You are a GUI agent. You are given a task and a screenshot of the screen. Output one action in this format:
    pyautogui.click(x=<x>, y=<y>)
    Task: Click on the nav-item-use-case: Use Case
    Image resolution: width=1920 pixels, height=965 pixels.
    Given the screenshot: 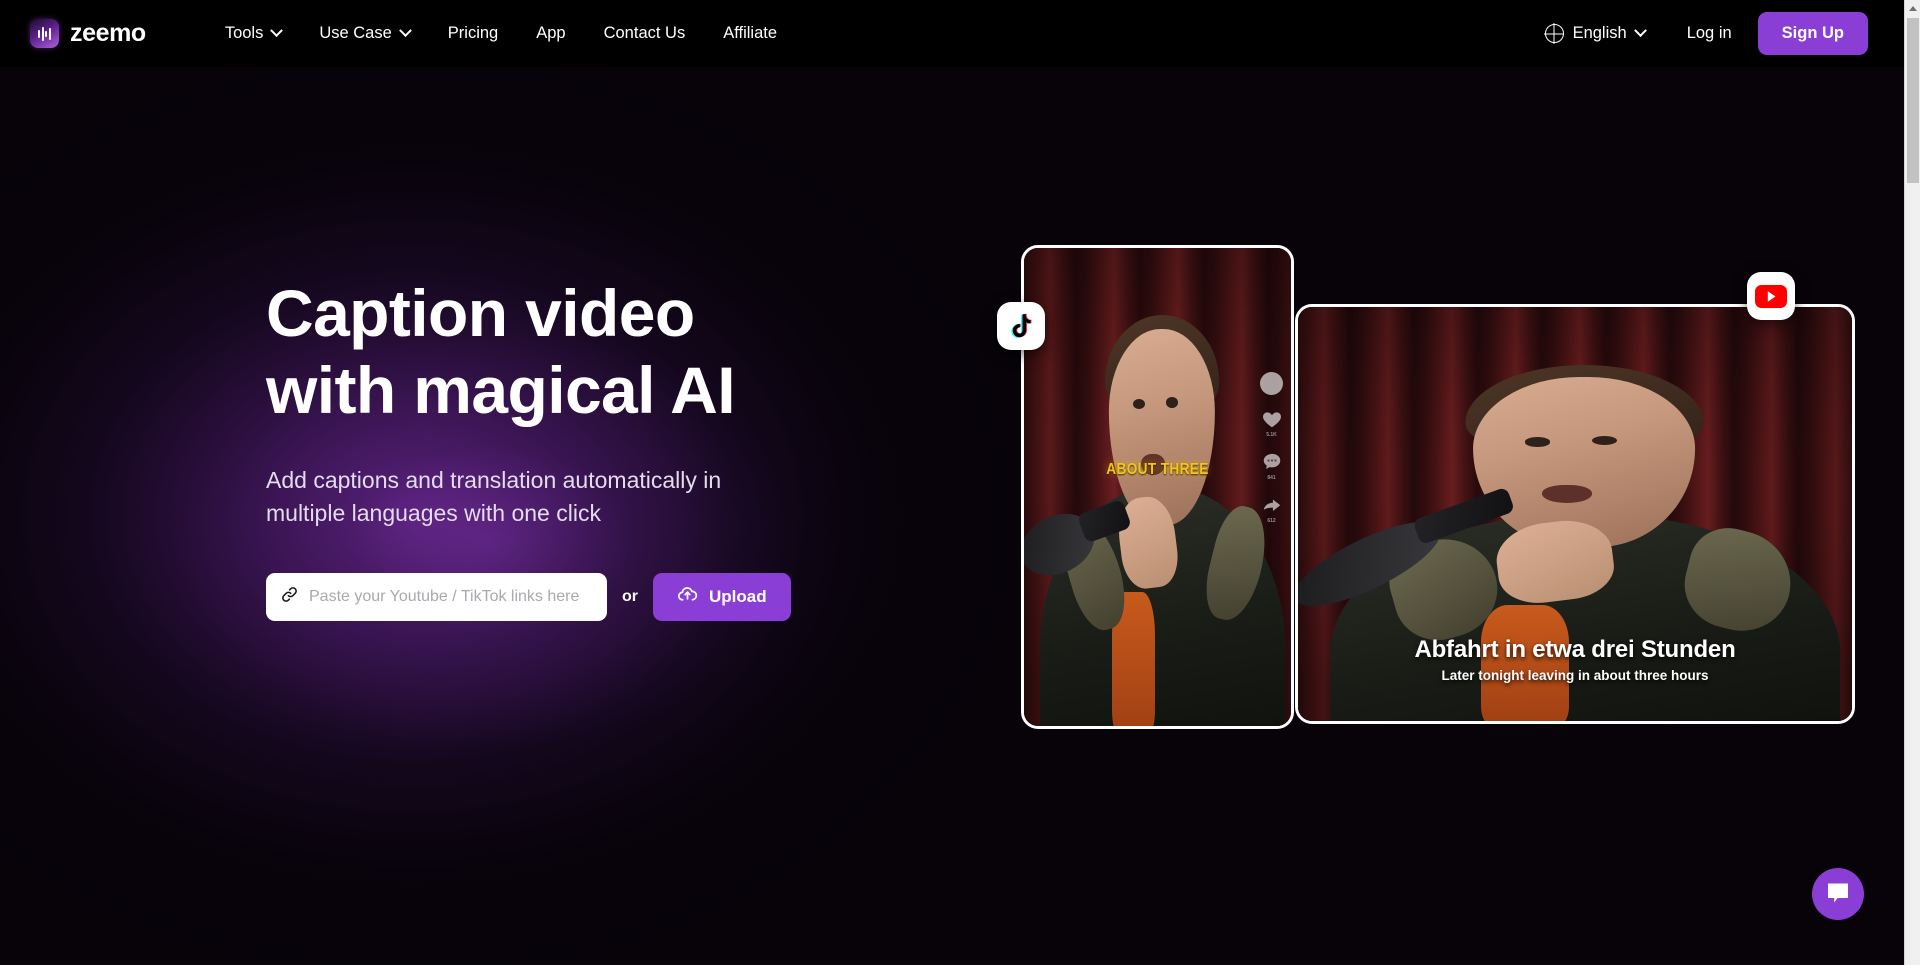 What is the action you would take?
    pyautogui.click(x=364, y=33)
    